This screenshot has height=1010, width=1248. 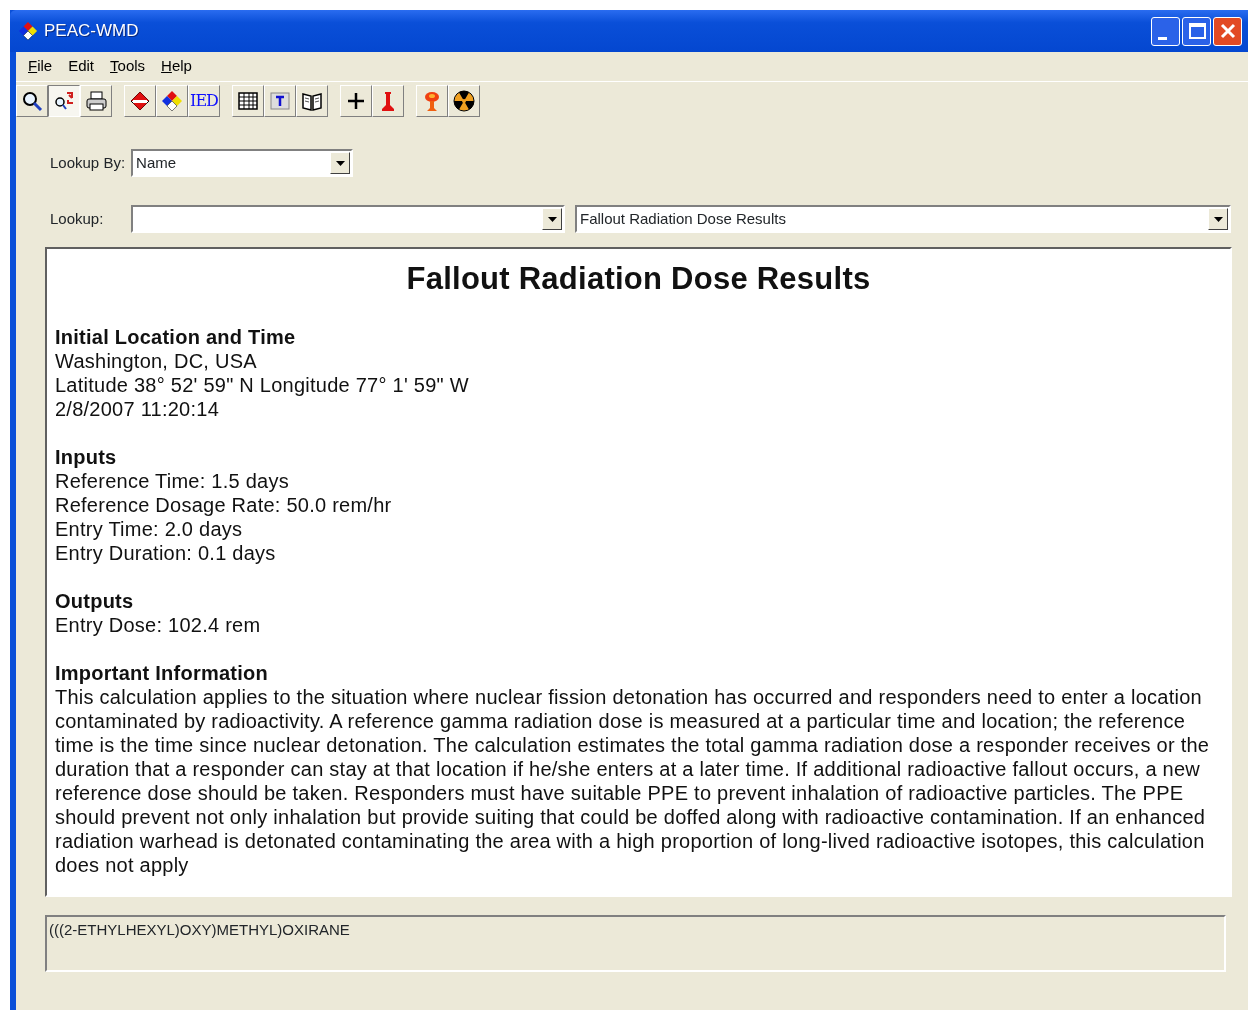 What do you see at coordinates (388, 101) in the screenshot?
I see `stand-button` at bounding box center [388, 101].